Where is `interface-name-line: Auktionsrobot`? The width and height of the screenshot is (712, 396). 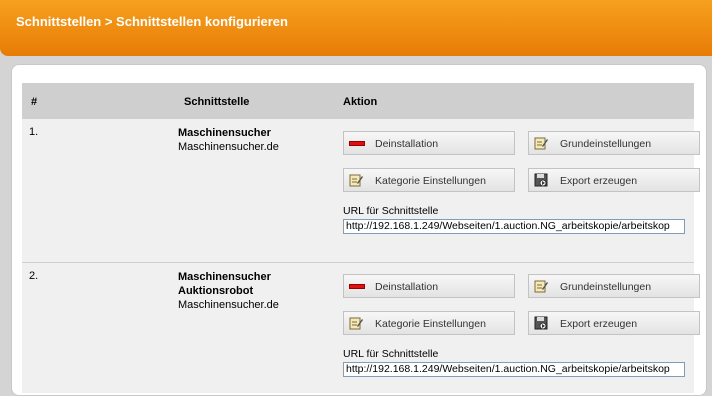
interface-name-line: Auktionsrobot is located at coordinates (216, 291).